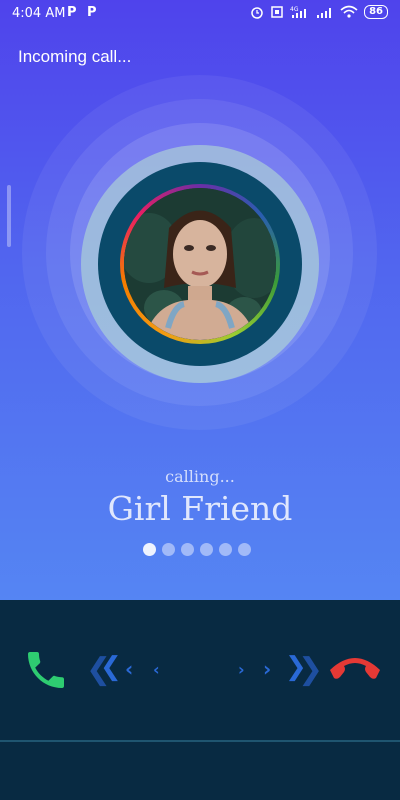 The height and width of the screenshot is (800, 400). I want to click on svg-text: 4G, so click(294, 9).